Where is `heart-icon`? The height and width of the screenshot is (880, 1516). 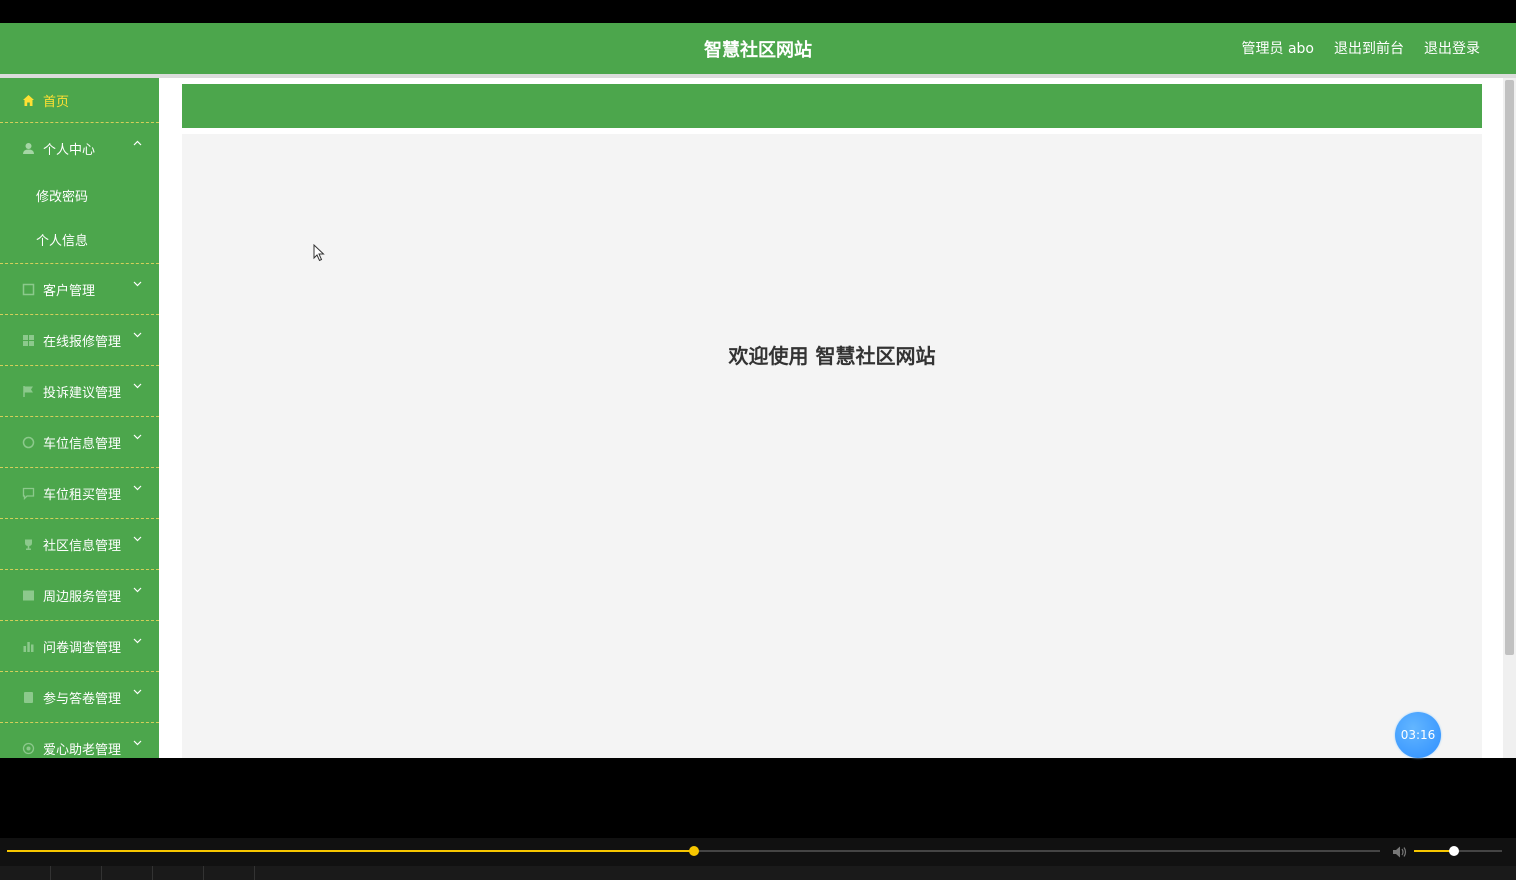
heart-icon is located at coordinates (28, 748).